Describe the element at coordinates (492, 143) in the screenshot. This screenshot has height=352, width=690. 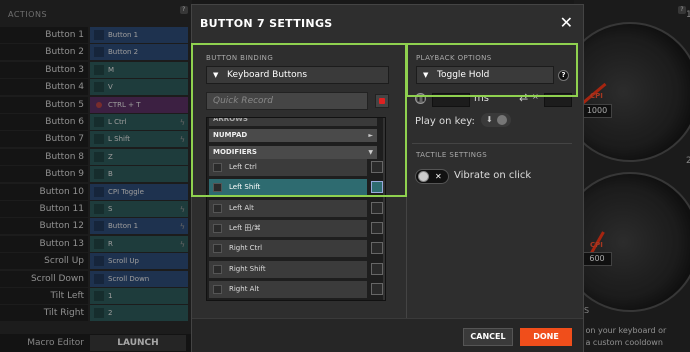
I see `section-divider` at that location.